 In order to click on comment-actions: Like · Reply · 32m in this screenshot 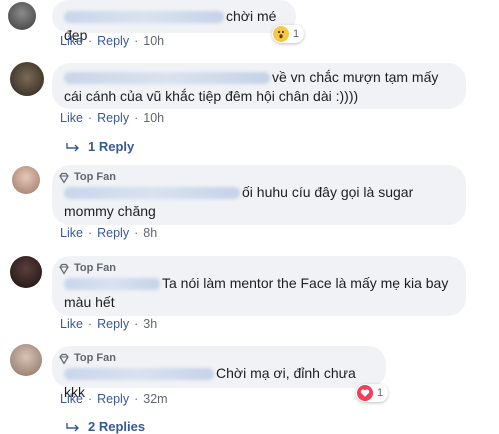, I will do `click(114, 399)`.